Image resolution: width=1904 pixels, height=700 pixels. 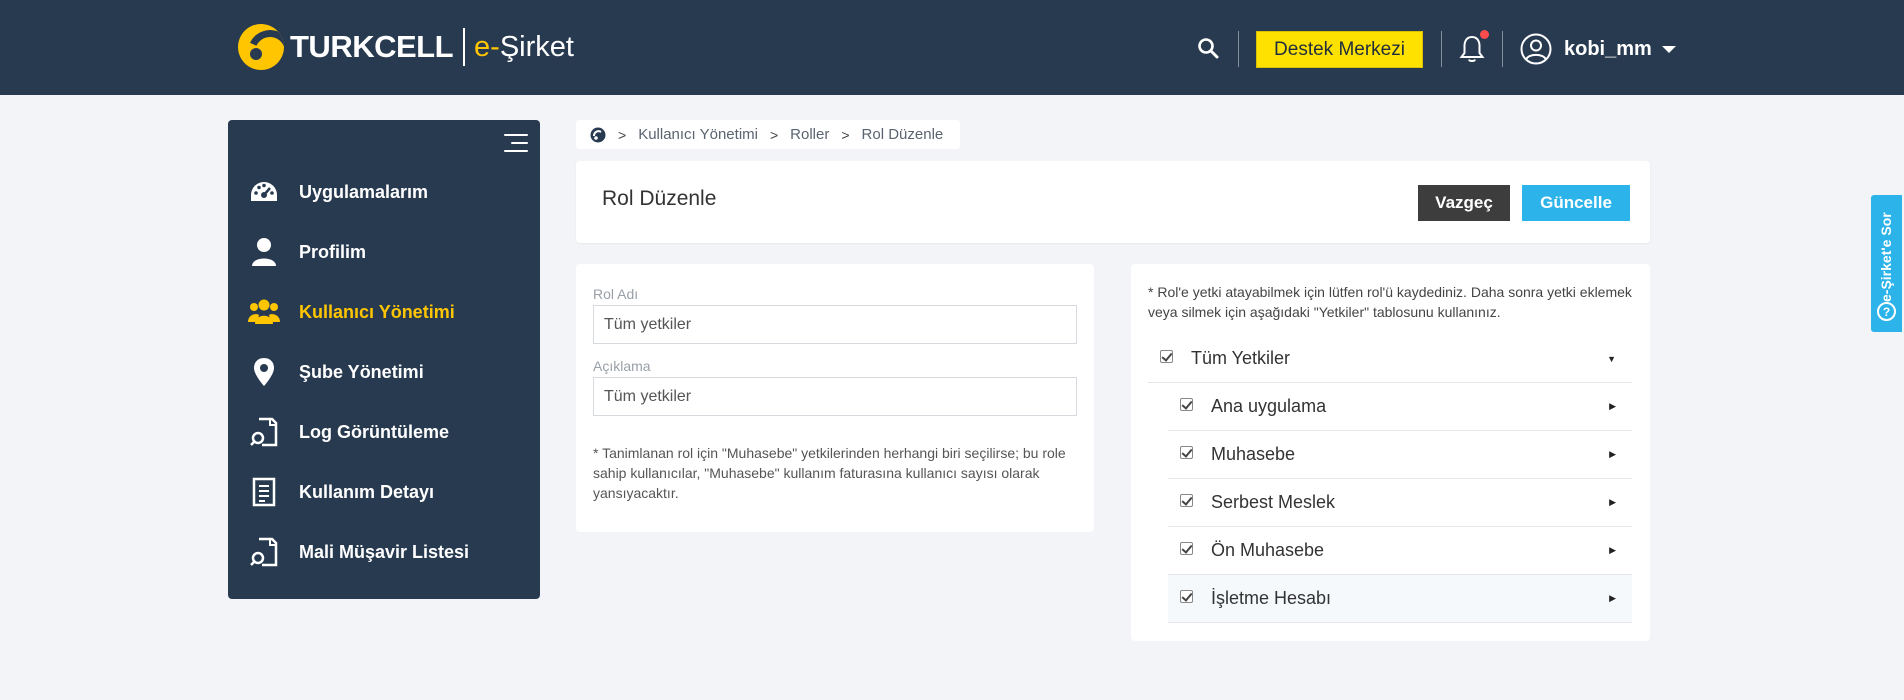 I want to click on chevron-down-icon, so click(x=1668, y=49).